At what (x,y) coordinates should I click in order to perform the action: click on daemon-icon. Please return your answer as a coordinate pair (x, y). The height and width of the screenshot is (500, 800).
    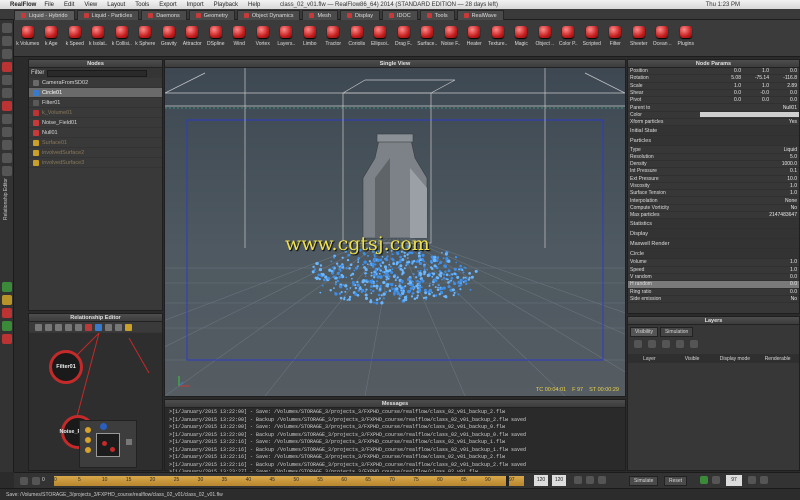
    Looking at the image, I should click on (88, 327).